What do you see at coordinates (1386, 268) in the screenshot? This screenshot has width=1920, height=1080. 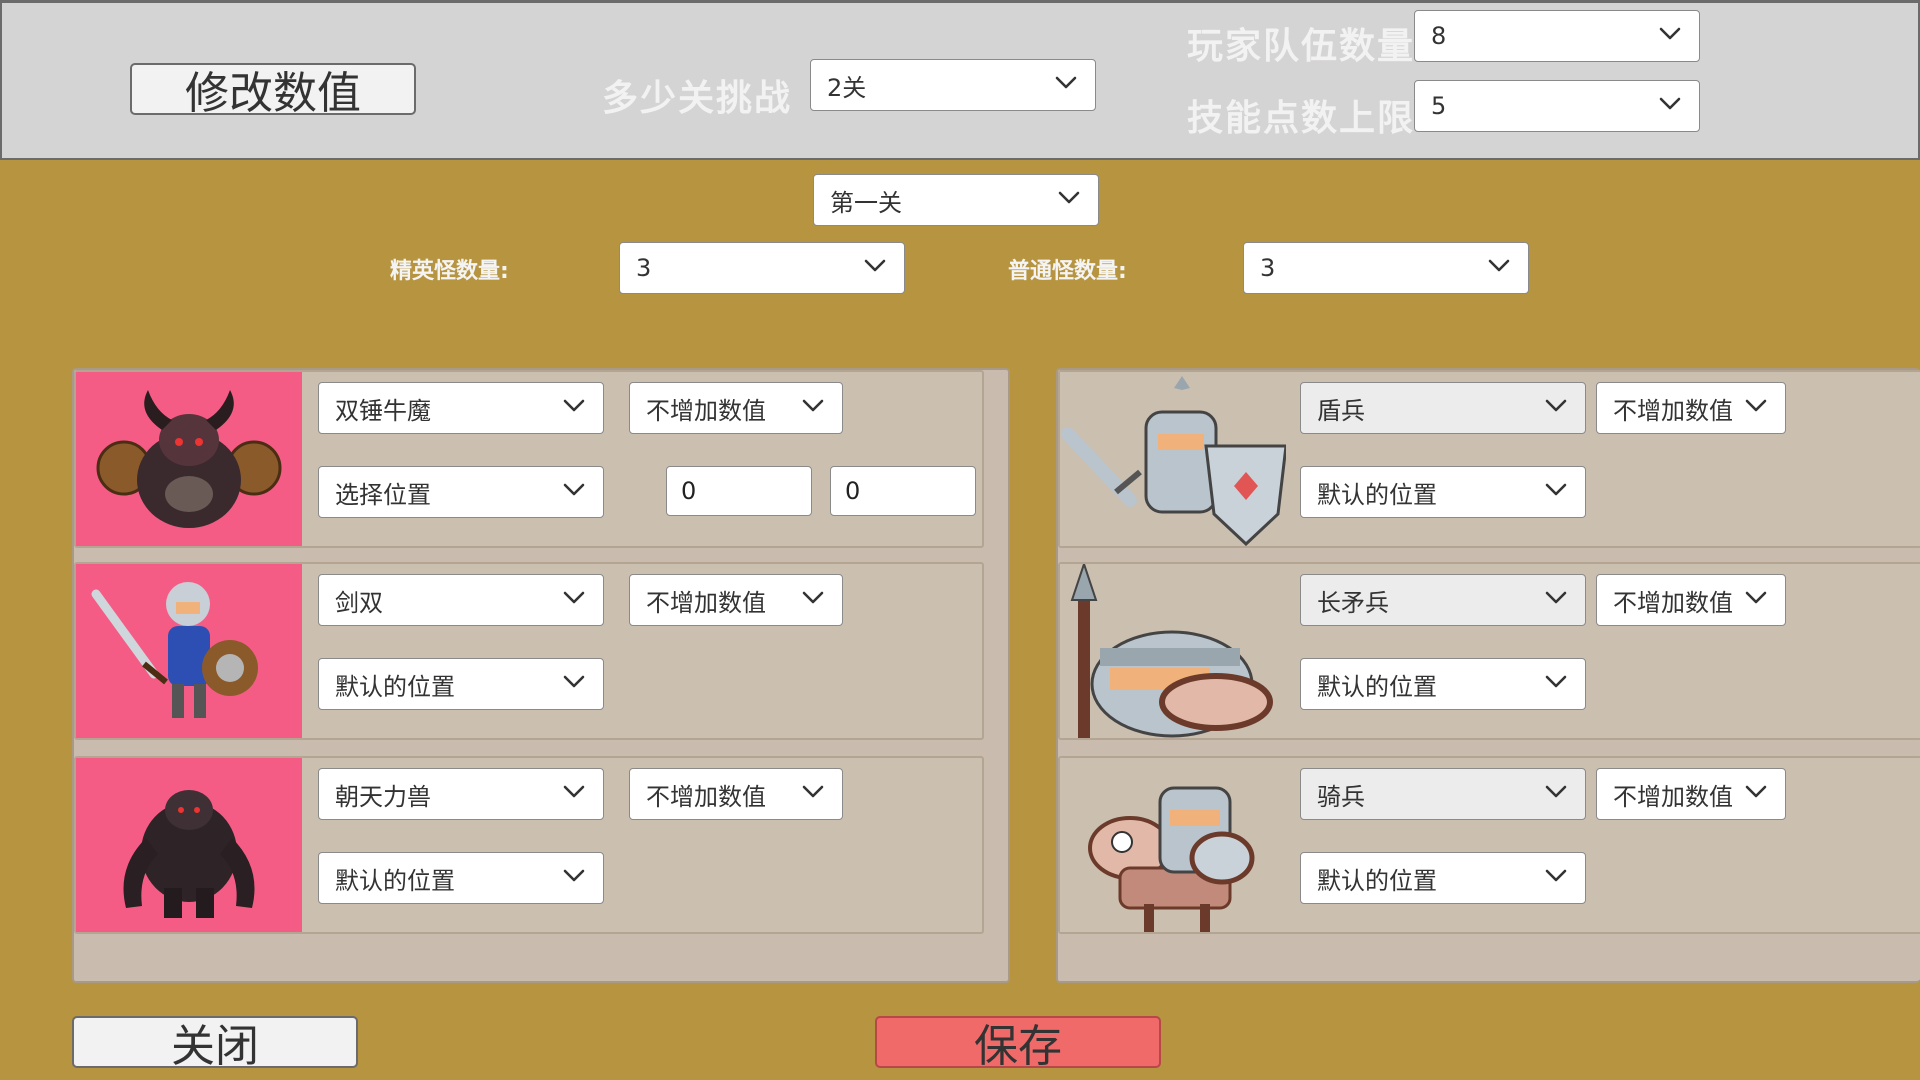 I see `normal-count-select: 3` at bounding box center [1386, 268].